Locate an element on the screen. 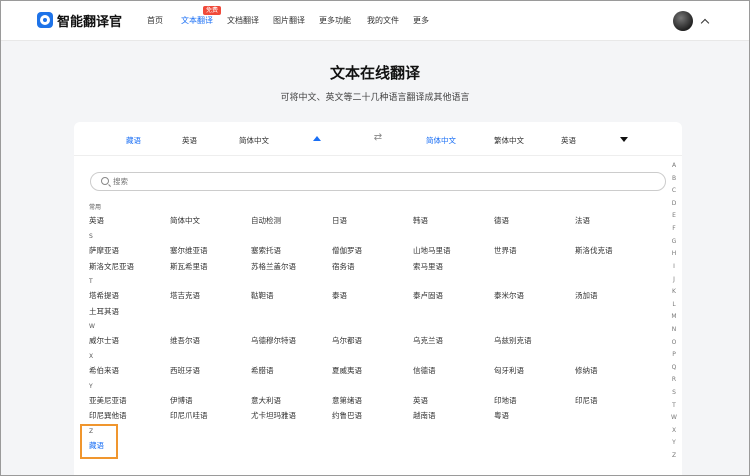  alpha-index-f: F is located at coordinates (674, 228).